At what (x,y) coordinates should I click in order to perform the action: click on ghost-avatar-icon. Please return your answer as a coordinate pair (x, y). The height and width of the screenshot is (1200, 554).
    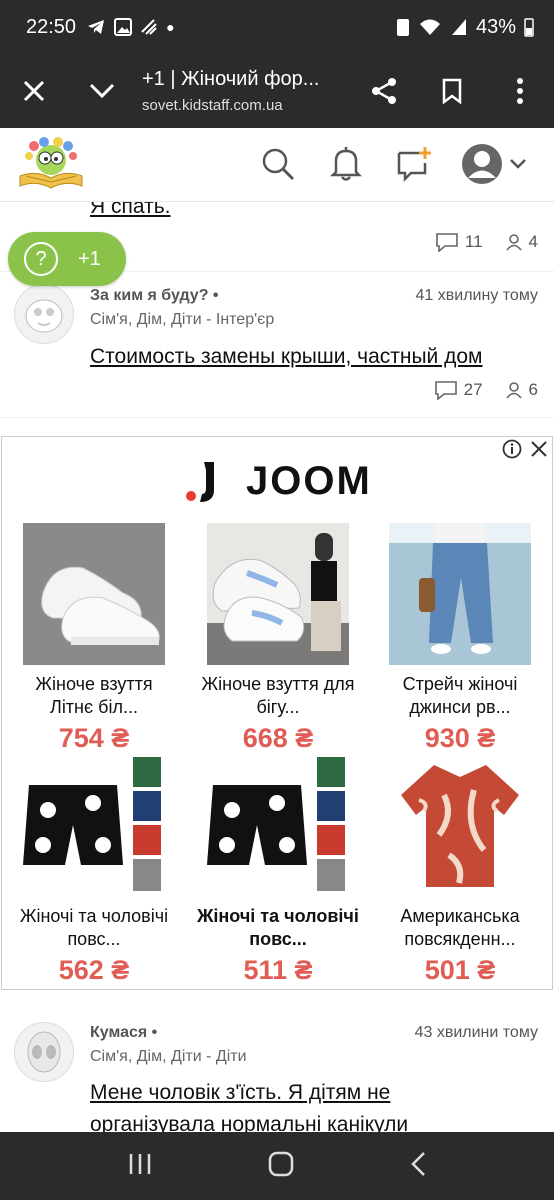
    Looking at the image, I should click on (44, 316).